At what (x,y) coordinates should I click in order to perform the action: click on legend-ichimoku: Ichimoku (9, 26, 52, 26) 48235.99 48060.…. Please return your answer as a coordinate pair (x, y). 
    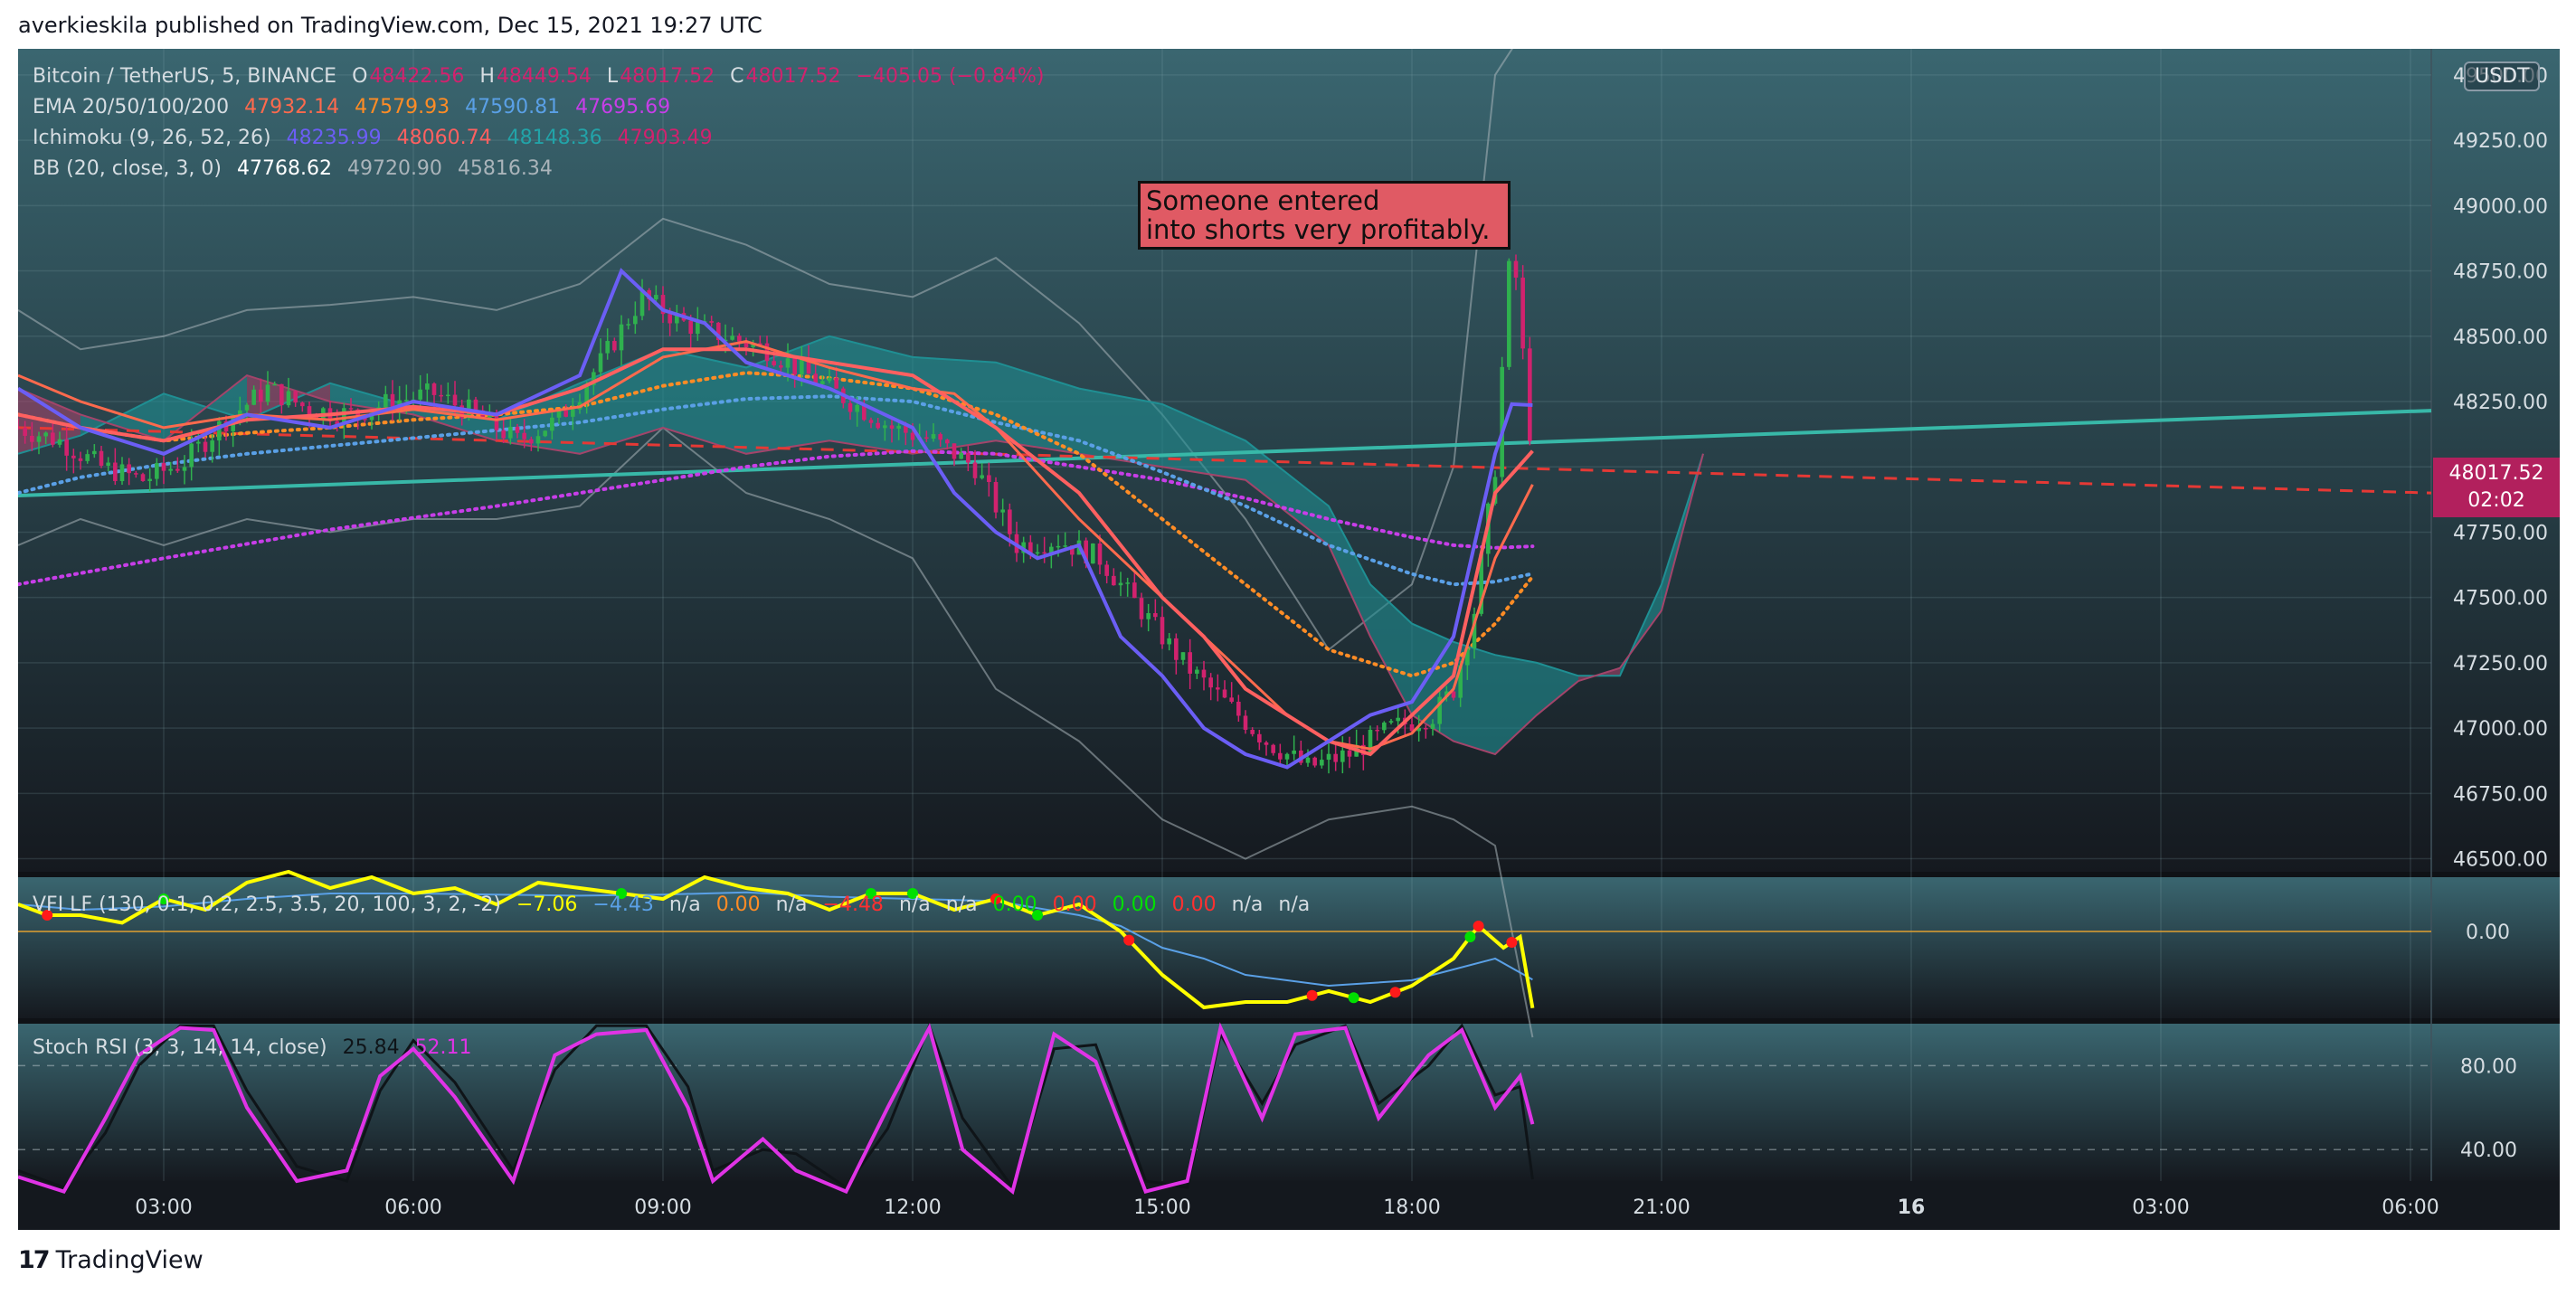
    Looking at the image, I should click on (377, 138).